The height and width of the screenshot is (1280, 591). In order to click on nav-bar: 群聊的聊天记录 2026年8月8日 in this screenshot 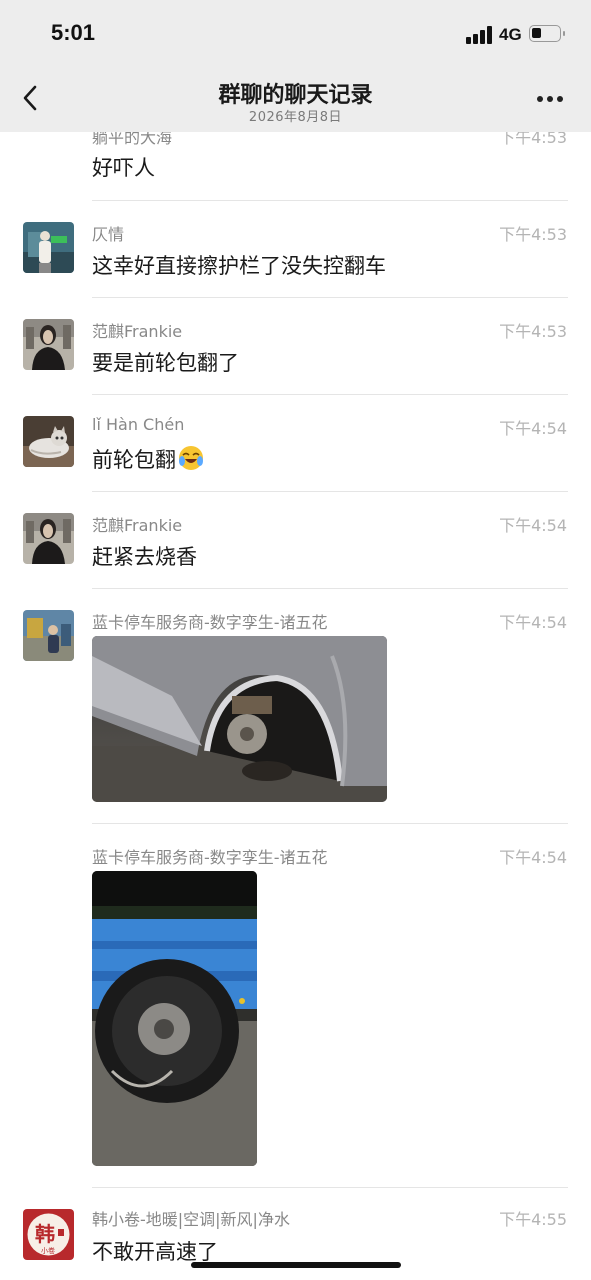, I will do `click(295, 100)`.